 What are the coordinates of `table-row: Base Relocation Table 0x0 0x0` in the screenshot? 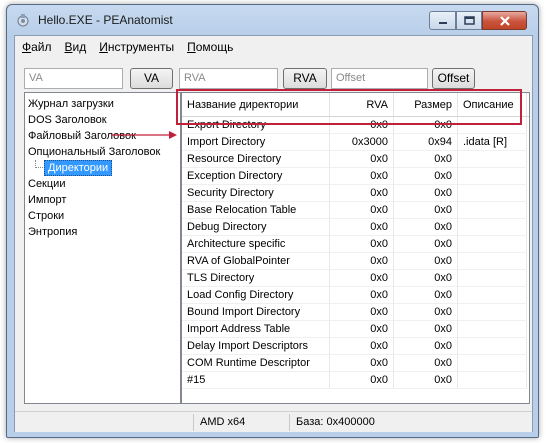 It's located at (355, 210).